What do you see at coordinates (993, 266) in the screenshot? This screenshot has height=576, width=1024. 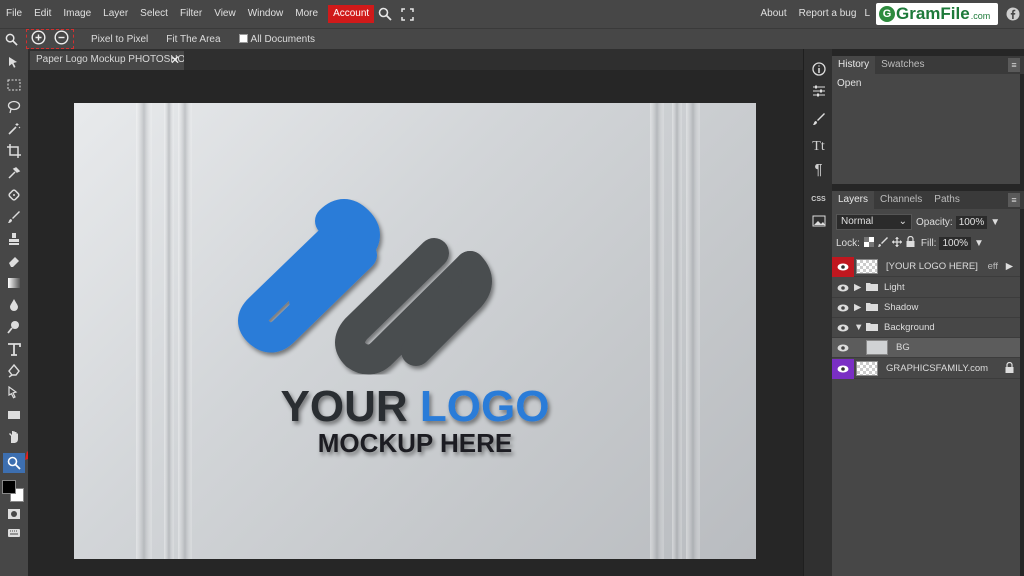 I see `effects-badge: eff` at bounding box center [993, 266].